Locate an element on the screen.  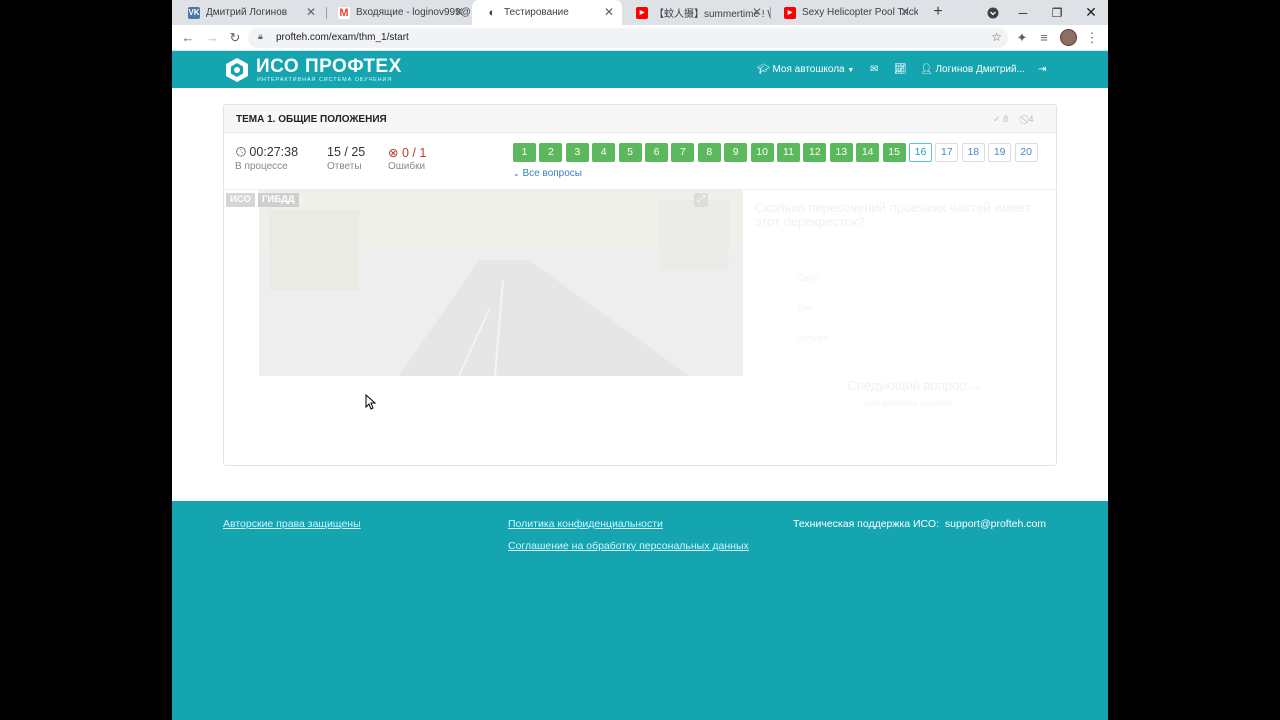
answers-count: 15 / 25 is located at coordinates (346, 152).